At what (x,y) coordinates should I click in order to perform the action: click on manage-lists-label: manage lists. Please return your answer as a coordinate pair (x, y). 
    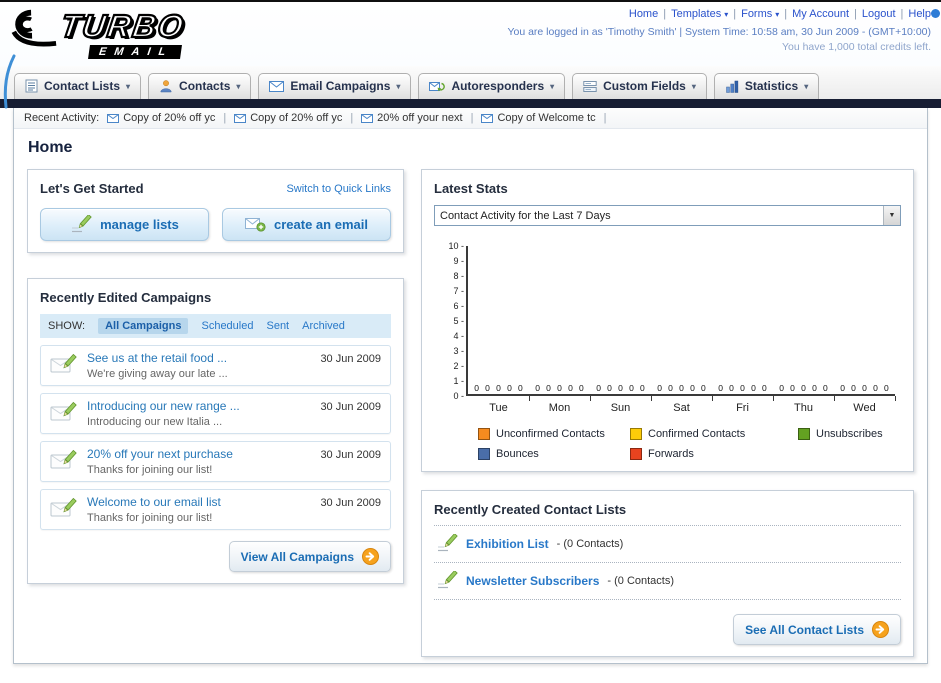
    Looking at the image, I should click on (139, 224).